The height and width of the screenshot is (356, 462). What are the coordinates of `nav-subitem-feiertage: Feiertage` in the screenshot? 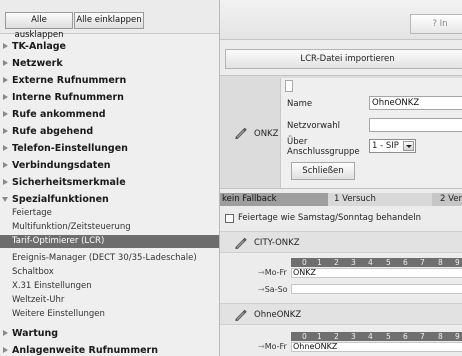 It's located at (109, 213).